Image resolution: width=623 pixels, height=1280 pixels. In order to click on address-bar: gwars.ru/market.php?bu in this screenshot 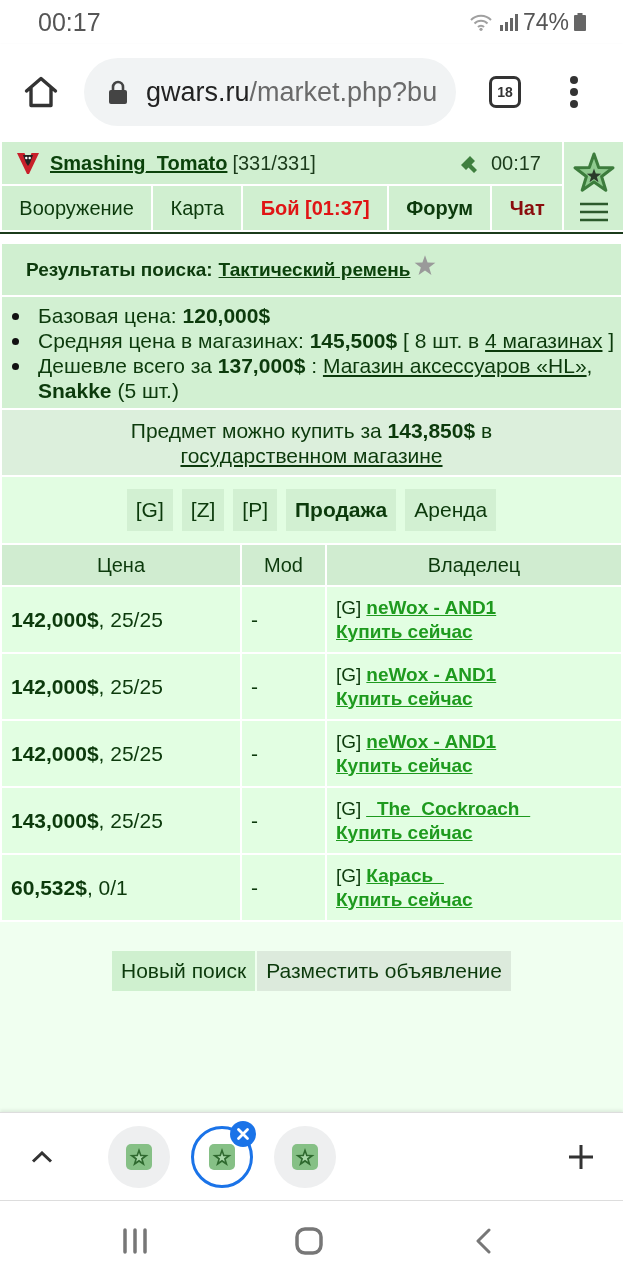, I will do `click(270, 92)`.